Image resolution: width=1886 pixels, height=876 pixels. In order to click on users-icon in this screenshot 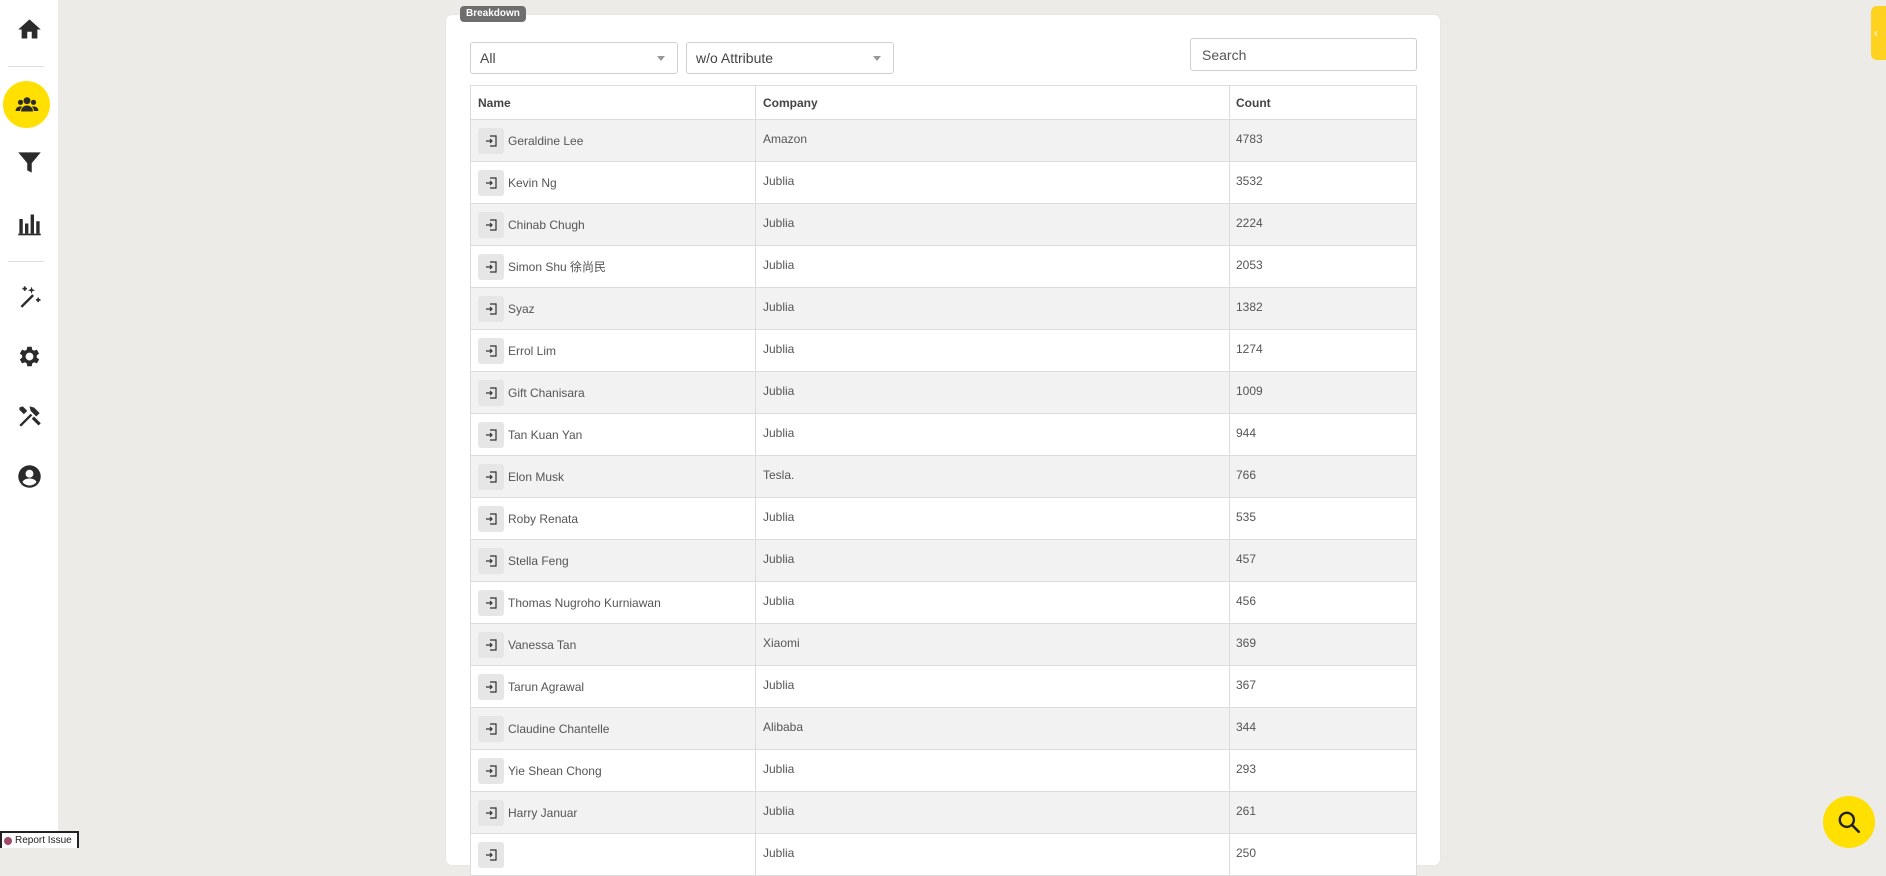, I will do `click(26, 103)`.